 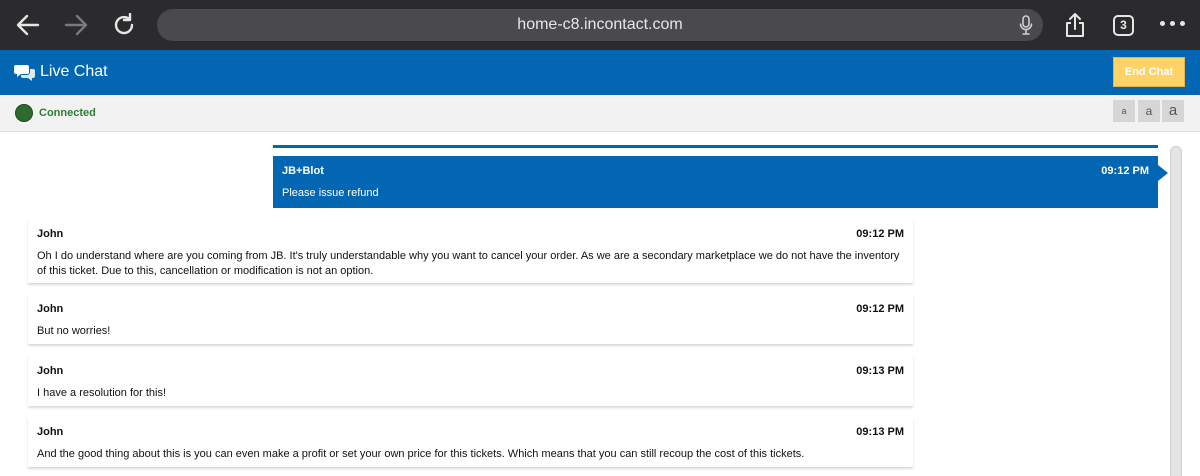 What do you see at coordinates (1176, 311) in the screenshot?
I see `chat-scrollbar` at bounding box center [1176, 311].